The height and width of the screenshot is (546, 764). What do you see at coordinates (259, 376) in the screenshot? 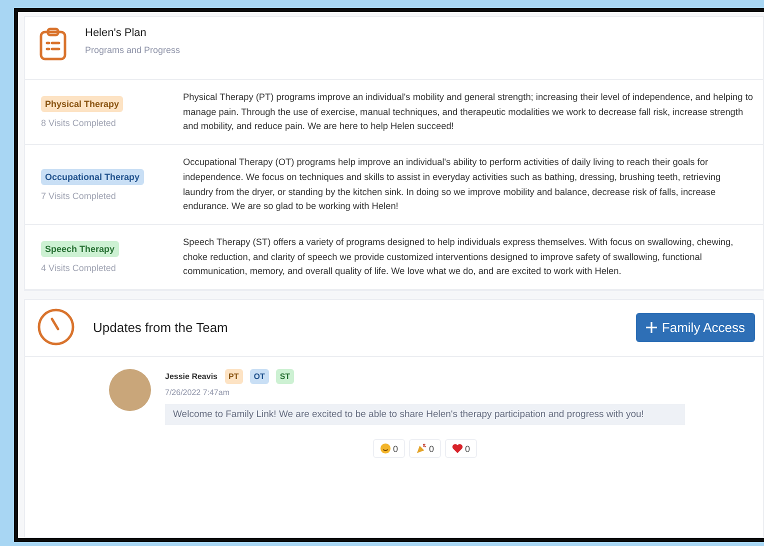
I see `discipline-tag: OT` at bounding box center [259, 376].